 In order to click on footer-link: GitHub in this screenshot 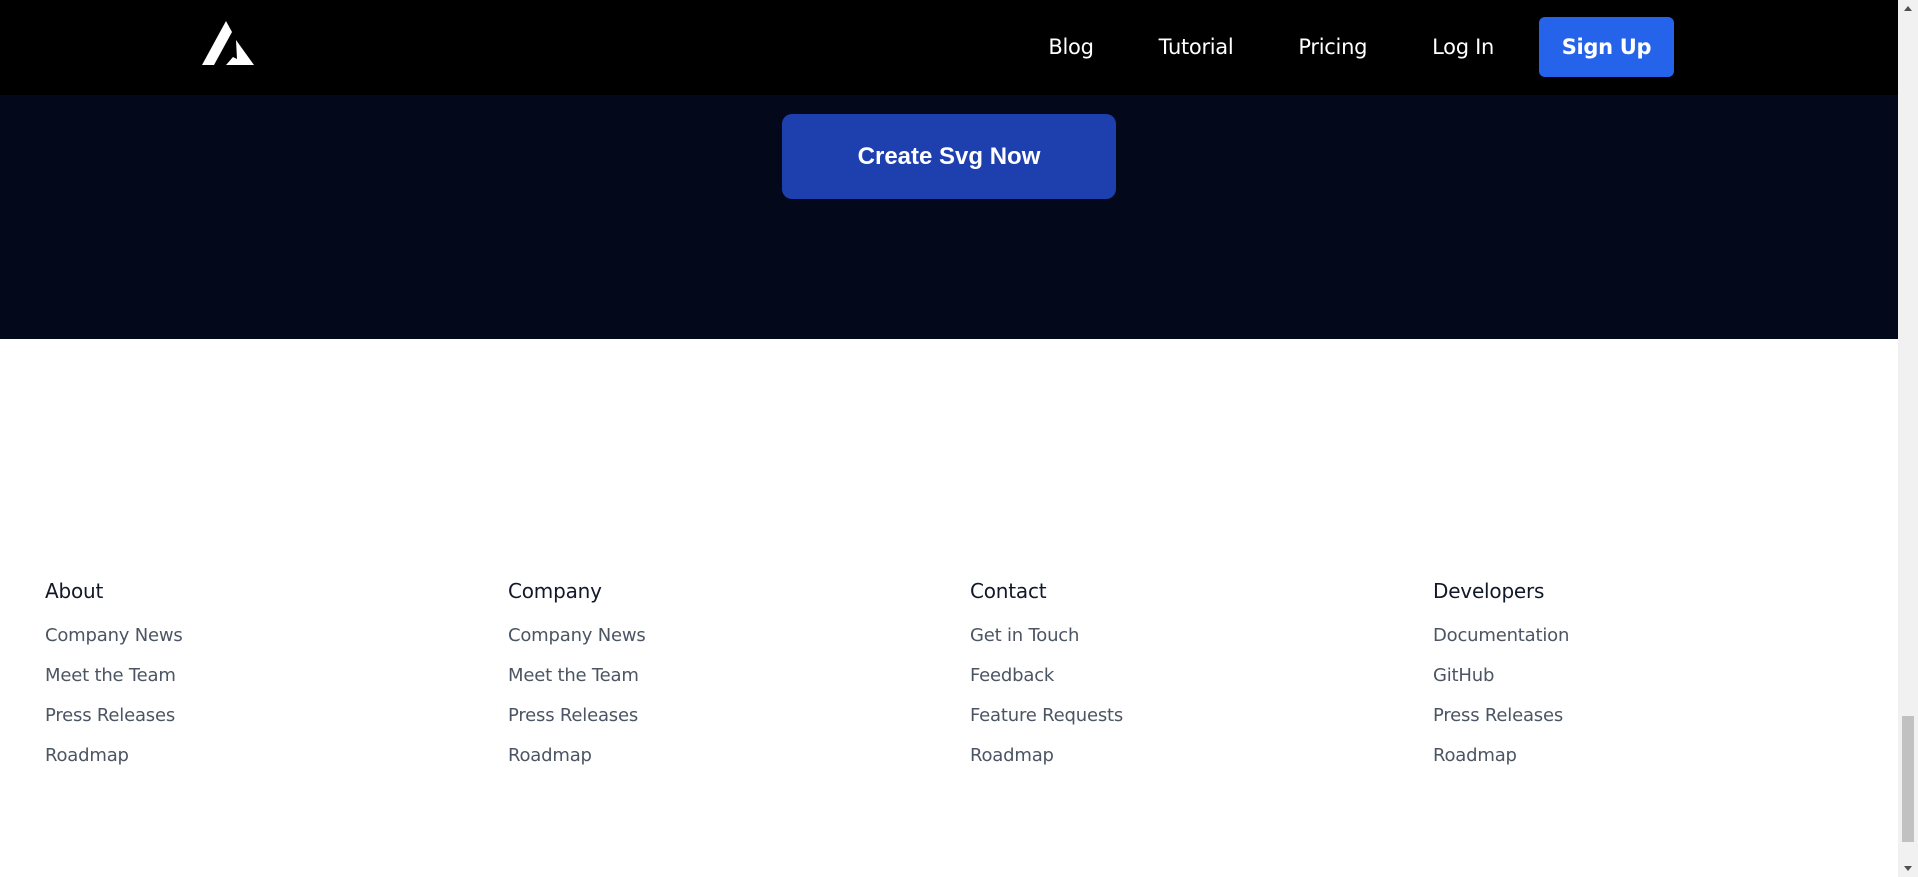, I will do `click(1463, 675)`.